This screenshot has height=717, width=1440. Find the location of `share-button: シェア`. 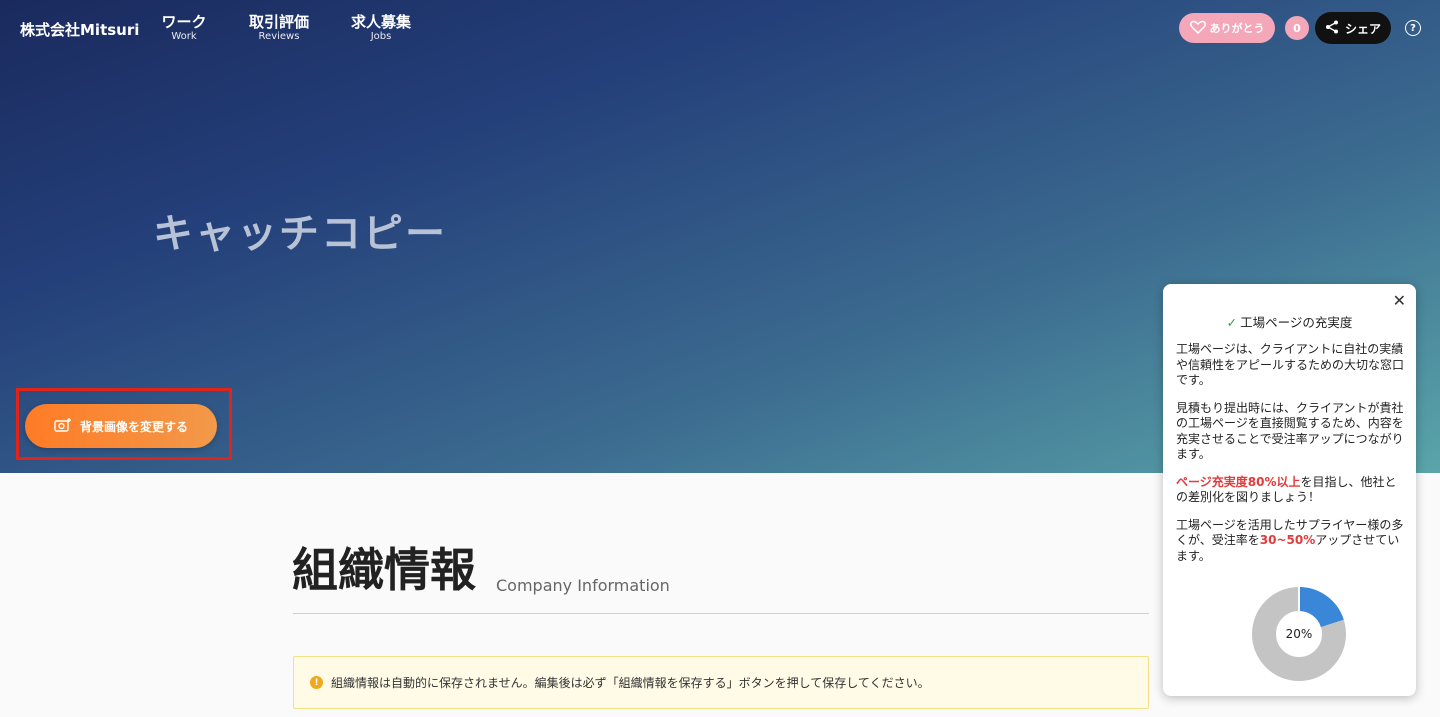

share-button: シェア is located at coordinates (1353, 28).